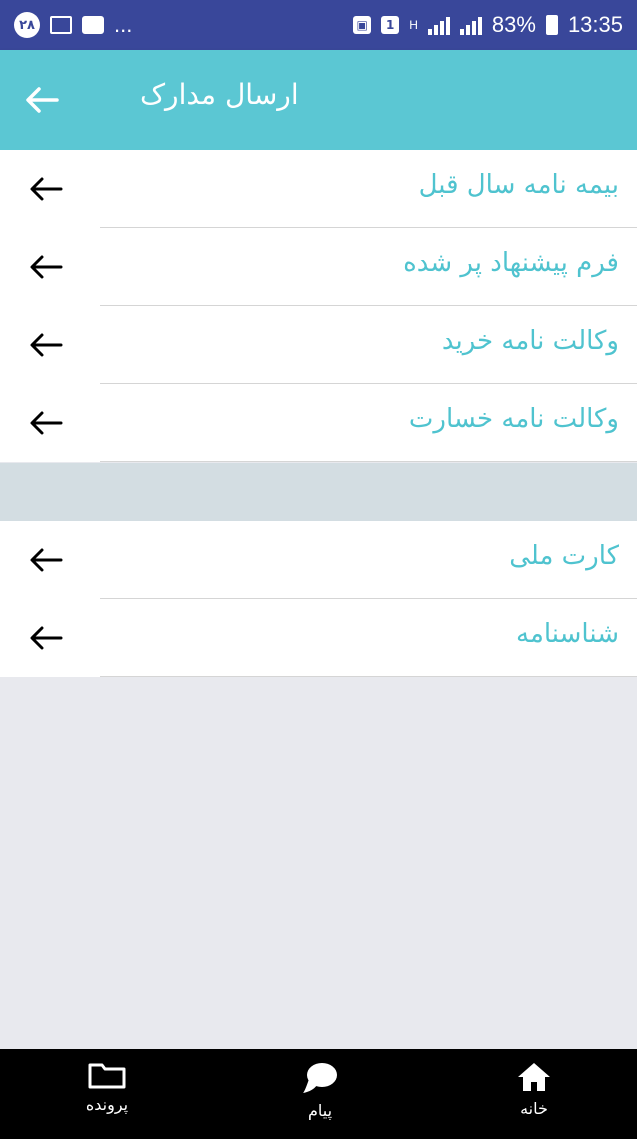  I want to click on list-item-label: وکالت نامه خرید, so click(530, 341).